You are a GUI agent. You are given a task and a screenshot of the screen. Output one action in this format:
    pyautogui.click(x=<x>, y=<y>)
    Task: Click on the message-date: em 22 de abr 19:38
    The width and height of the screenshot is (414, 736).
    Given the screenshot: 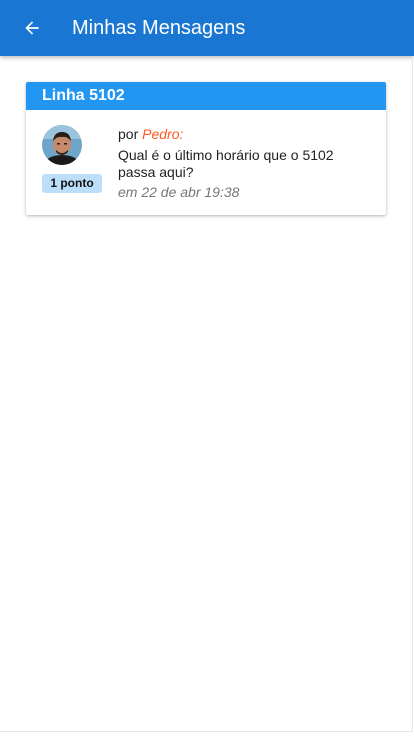 What is the action you would take?
    pyautogui.click(x=179, y=192)
    